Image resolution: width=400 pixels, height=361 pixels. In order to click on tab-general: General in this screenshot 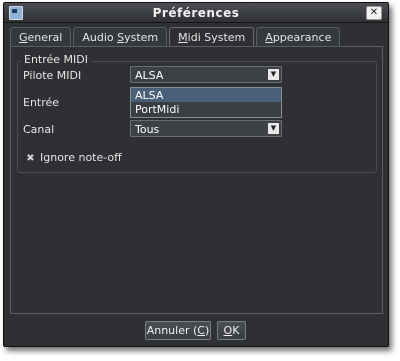, I will do `click(41, 36)`.